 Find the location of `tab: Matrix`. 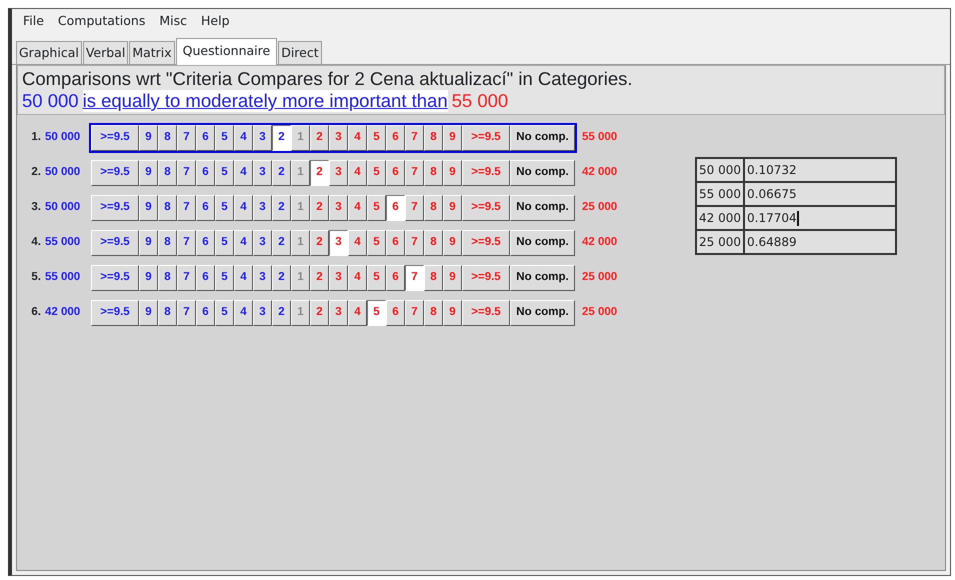

tab: Matrix is located at coordinates (152, 52).